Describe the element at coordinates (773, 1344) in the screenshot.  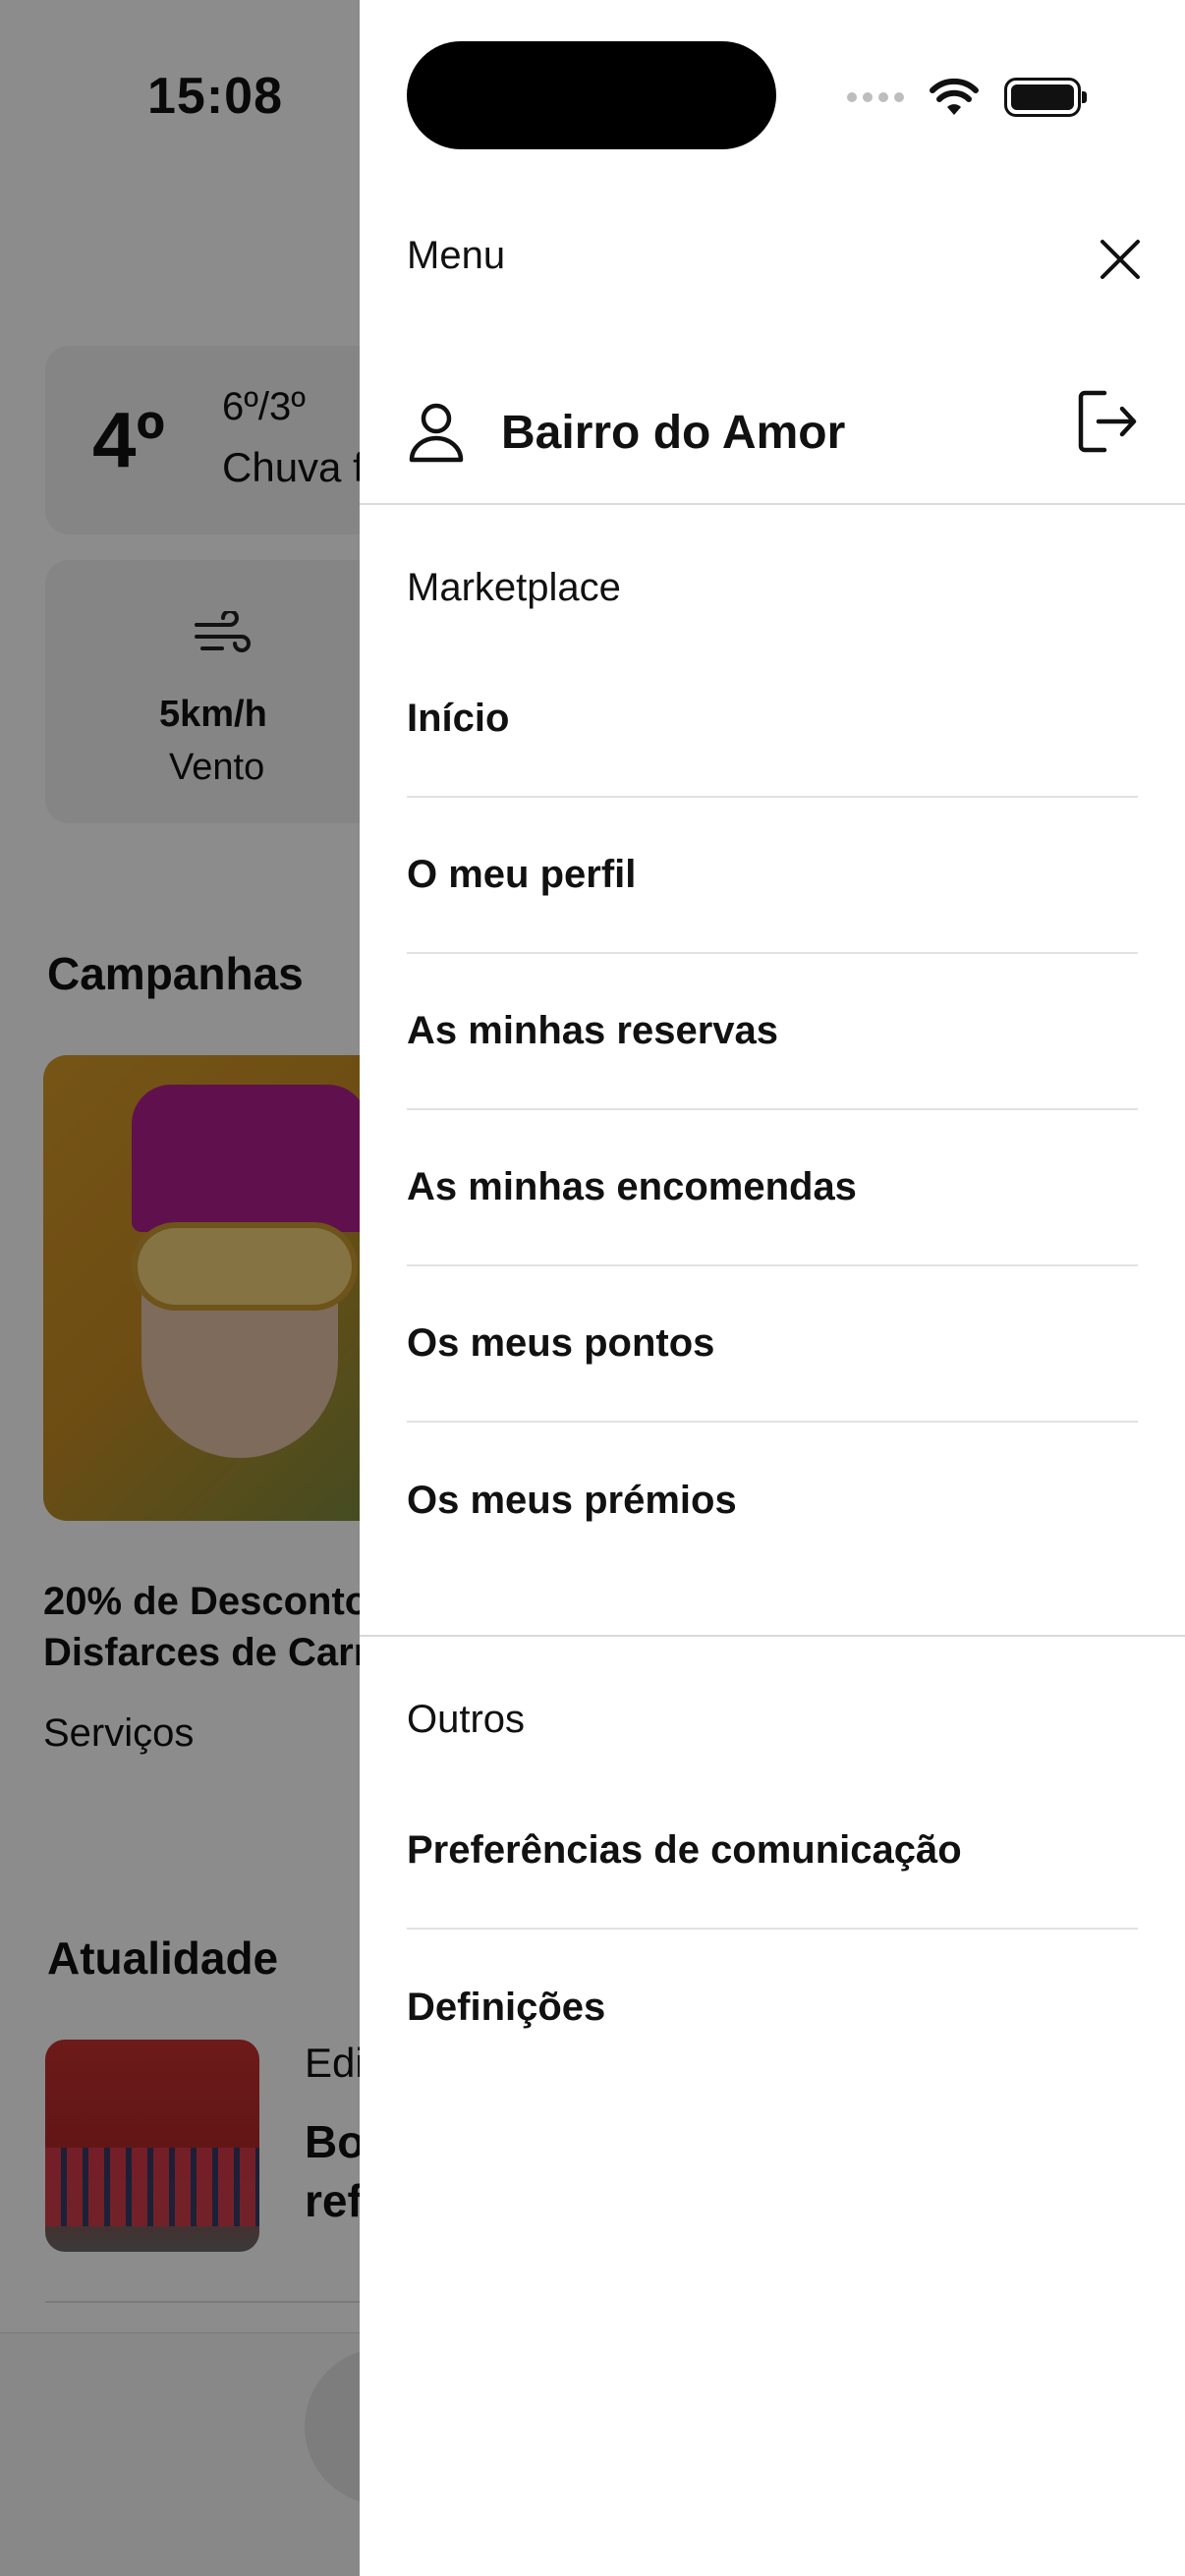
I see `menu-item-meus-pontos: Os meus pontos` at that location.